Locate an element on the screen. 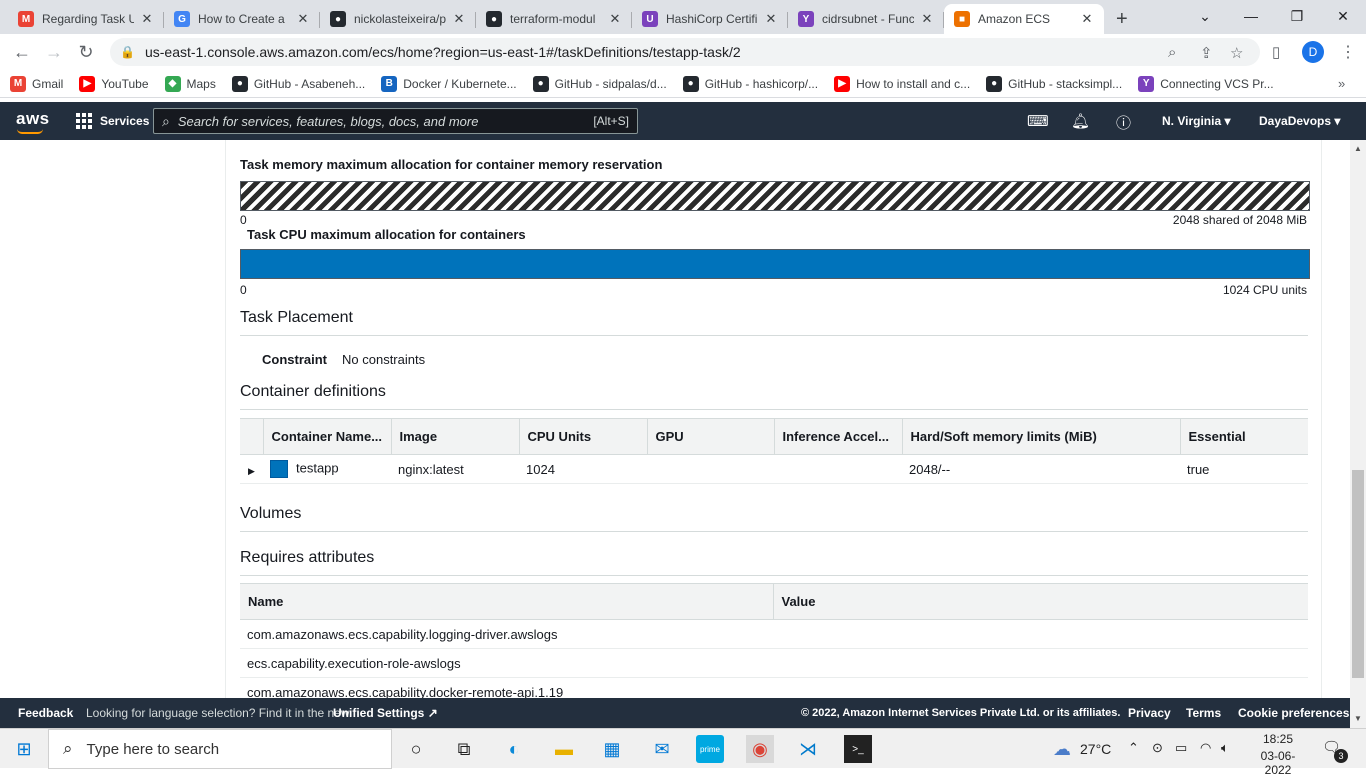 This screenshot has width=1366, height=777. microsoft-store-icon: ▦ is located at coordinates (612, 749).